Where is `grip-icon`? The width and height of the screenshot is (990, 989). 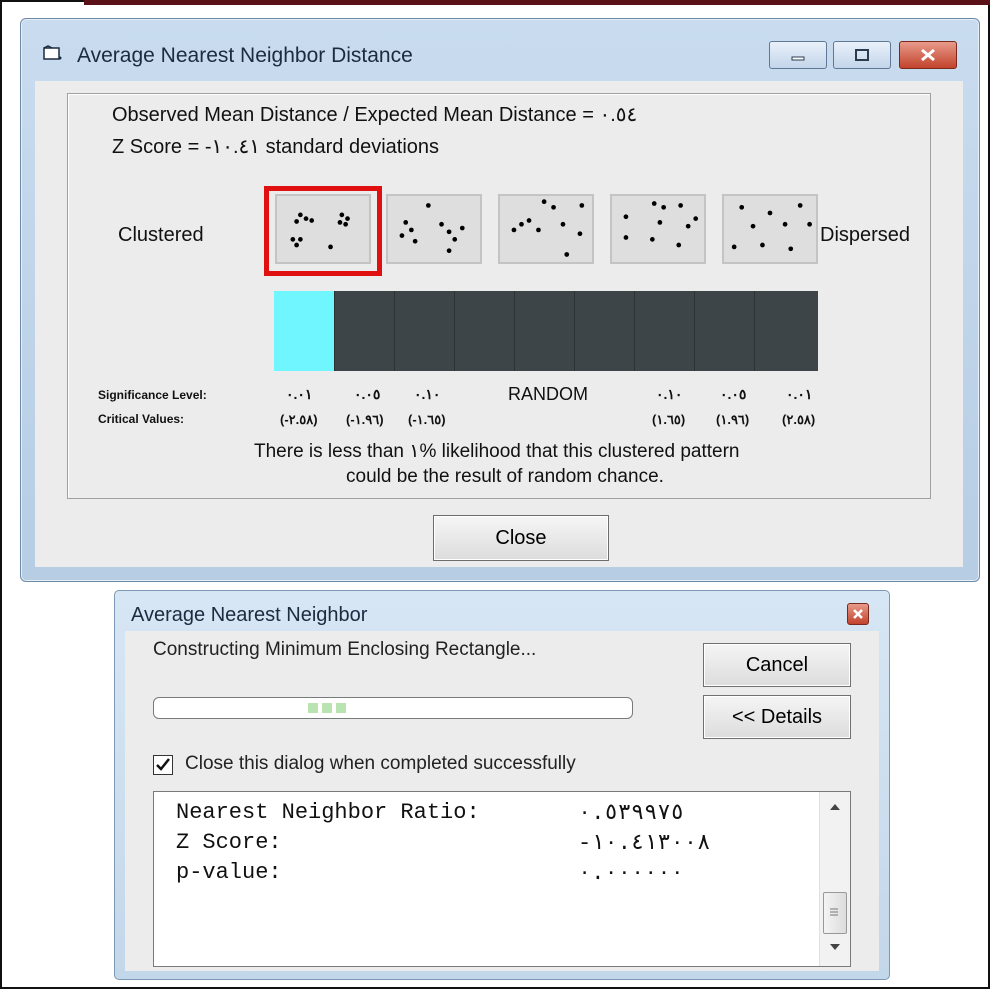
grip-icon is located at coordinates (834, 912).